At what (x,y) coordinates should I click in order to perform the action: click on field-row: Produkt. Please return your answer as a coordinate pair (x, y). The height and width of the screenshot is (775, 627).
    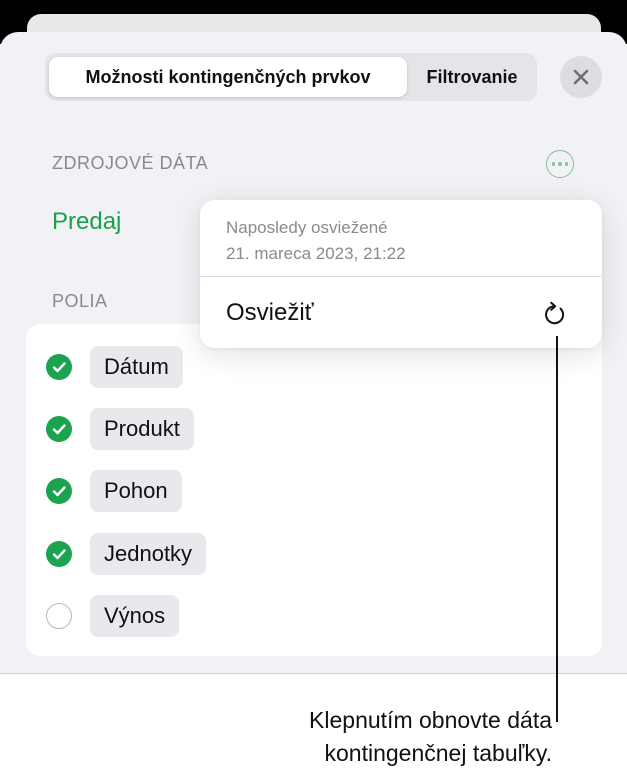
    Looking at the image, I should click on (314, 429).